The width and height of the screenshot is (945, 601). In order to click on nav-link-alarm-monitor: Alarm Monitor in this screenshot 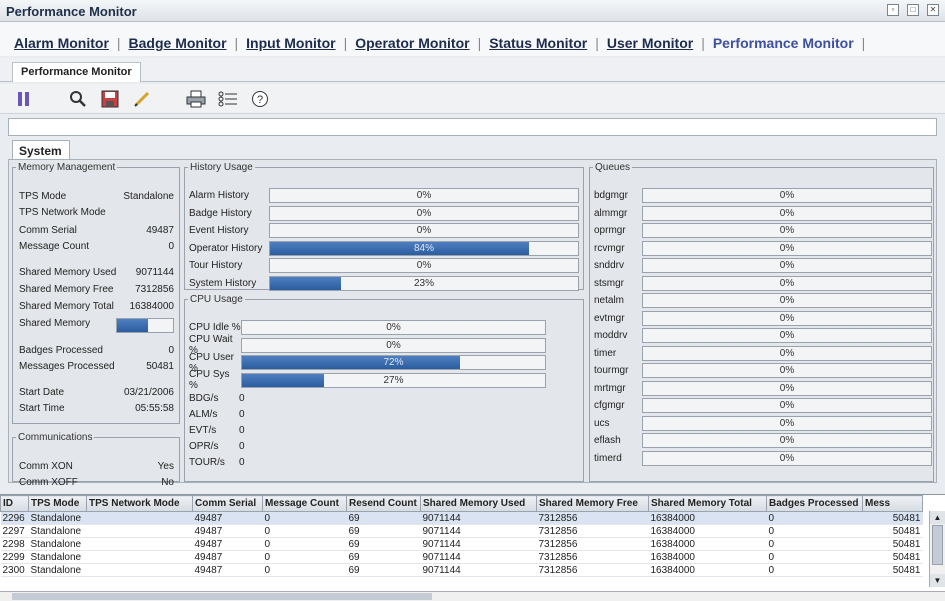, I will do `click(61, 43)`.